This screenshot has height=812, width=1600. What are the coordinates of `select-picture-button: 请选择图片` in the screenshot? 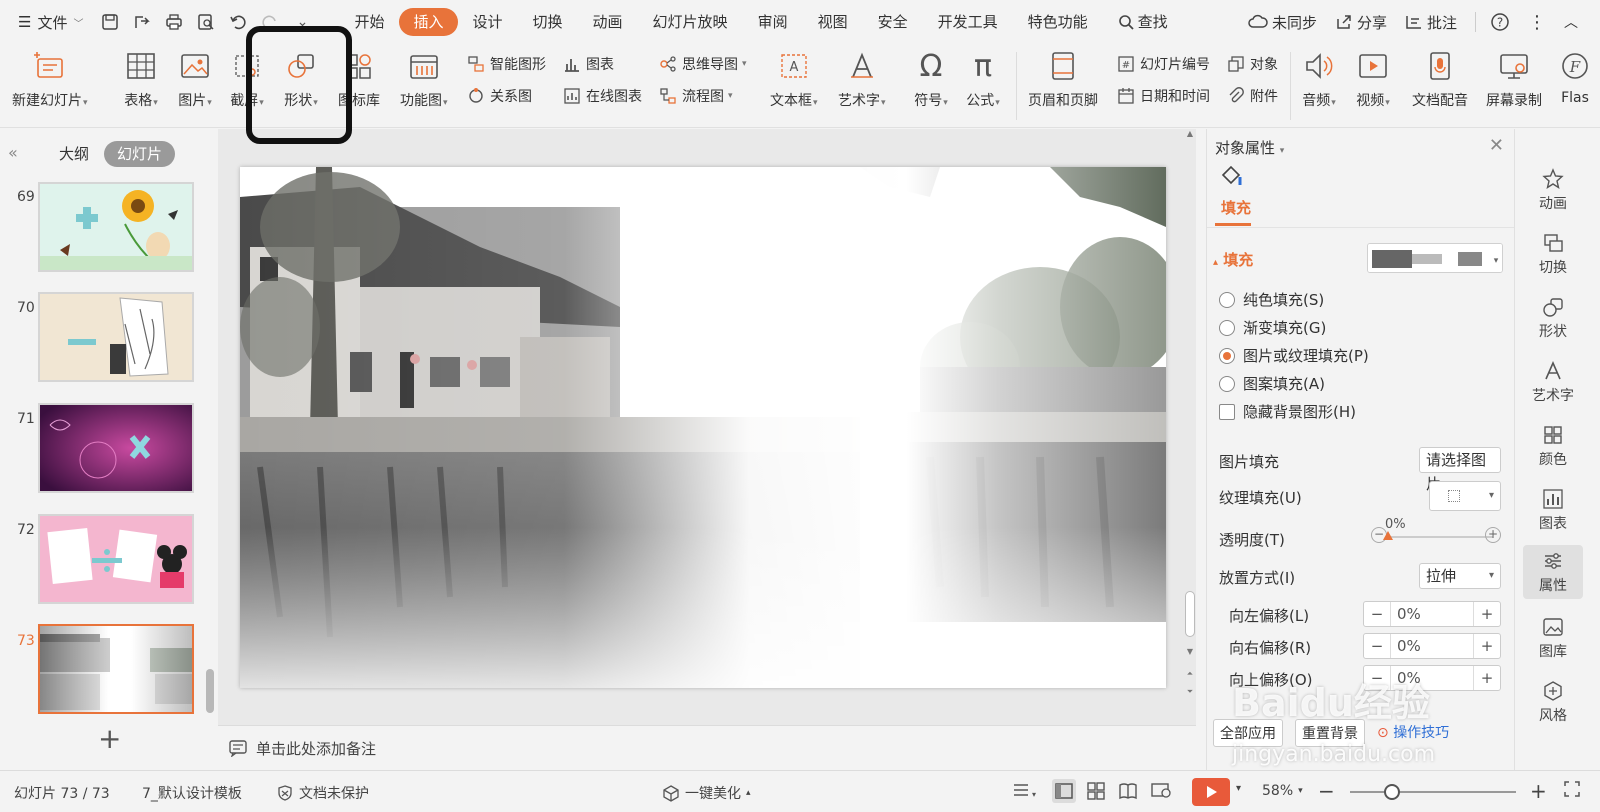 It's located at (1460, 470).